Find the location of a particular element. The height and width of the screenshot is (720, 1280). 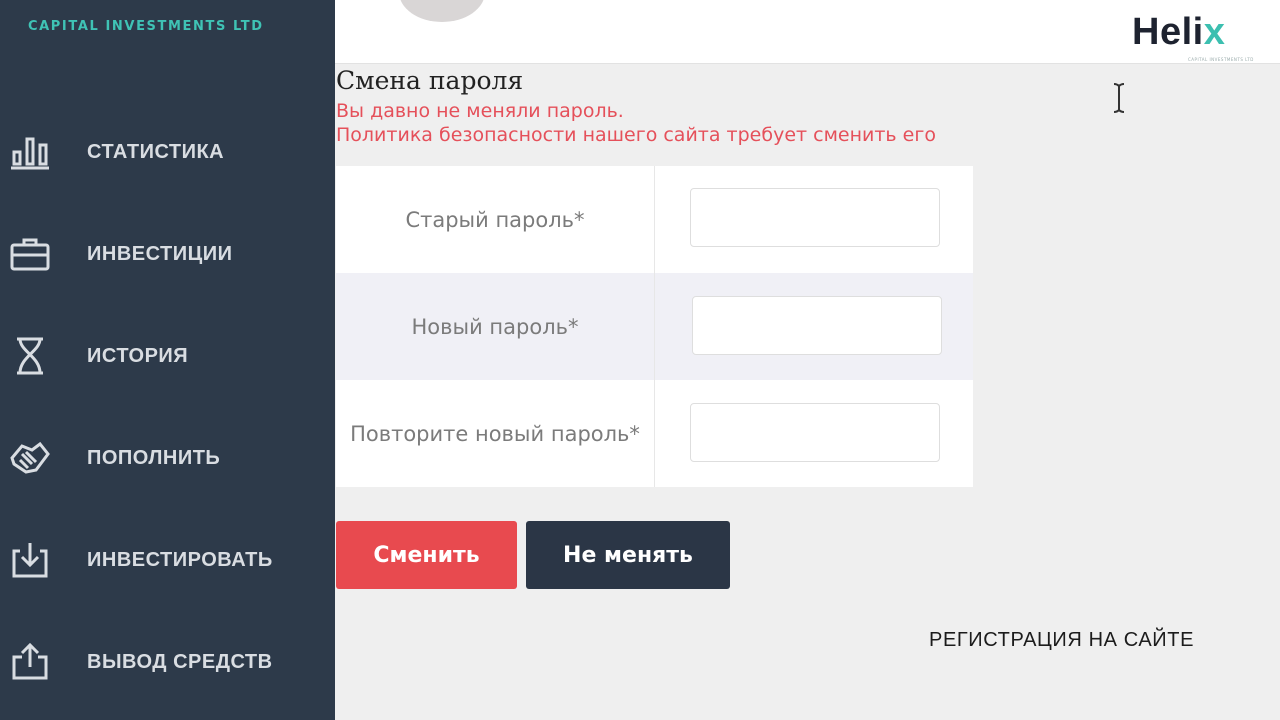

new-password-label: Новый пароль* is located at coordinates (495, 326).